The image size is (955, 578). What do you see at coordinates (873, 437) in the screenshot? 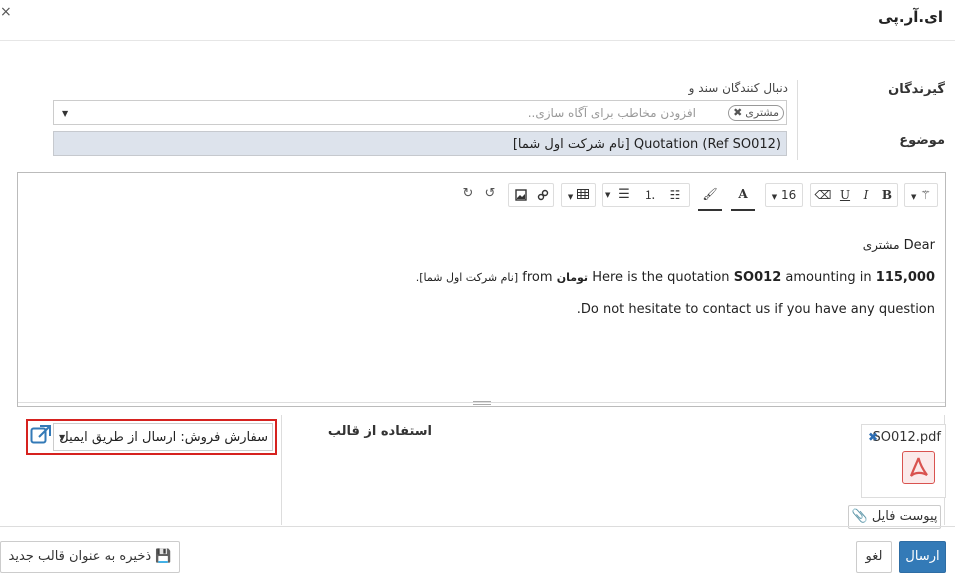
I see `remove-attachment-icon: ✖` at bounding box center [873, 437].